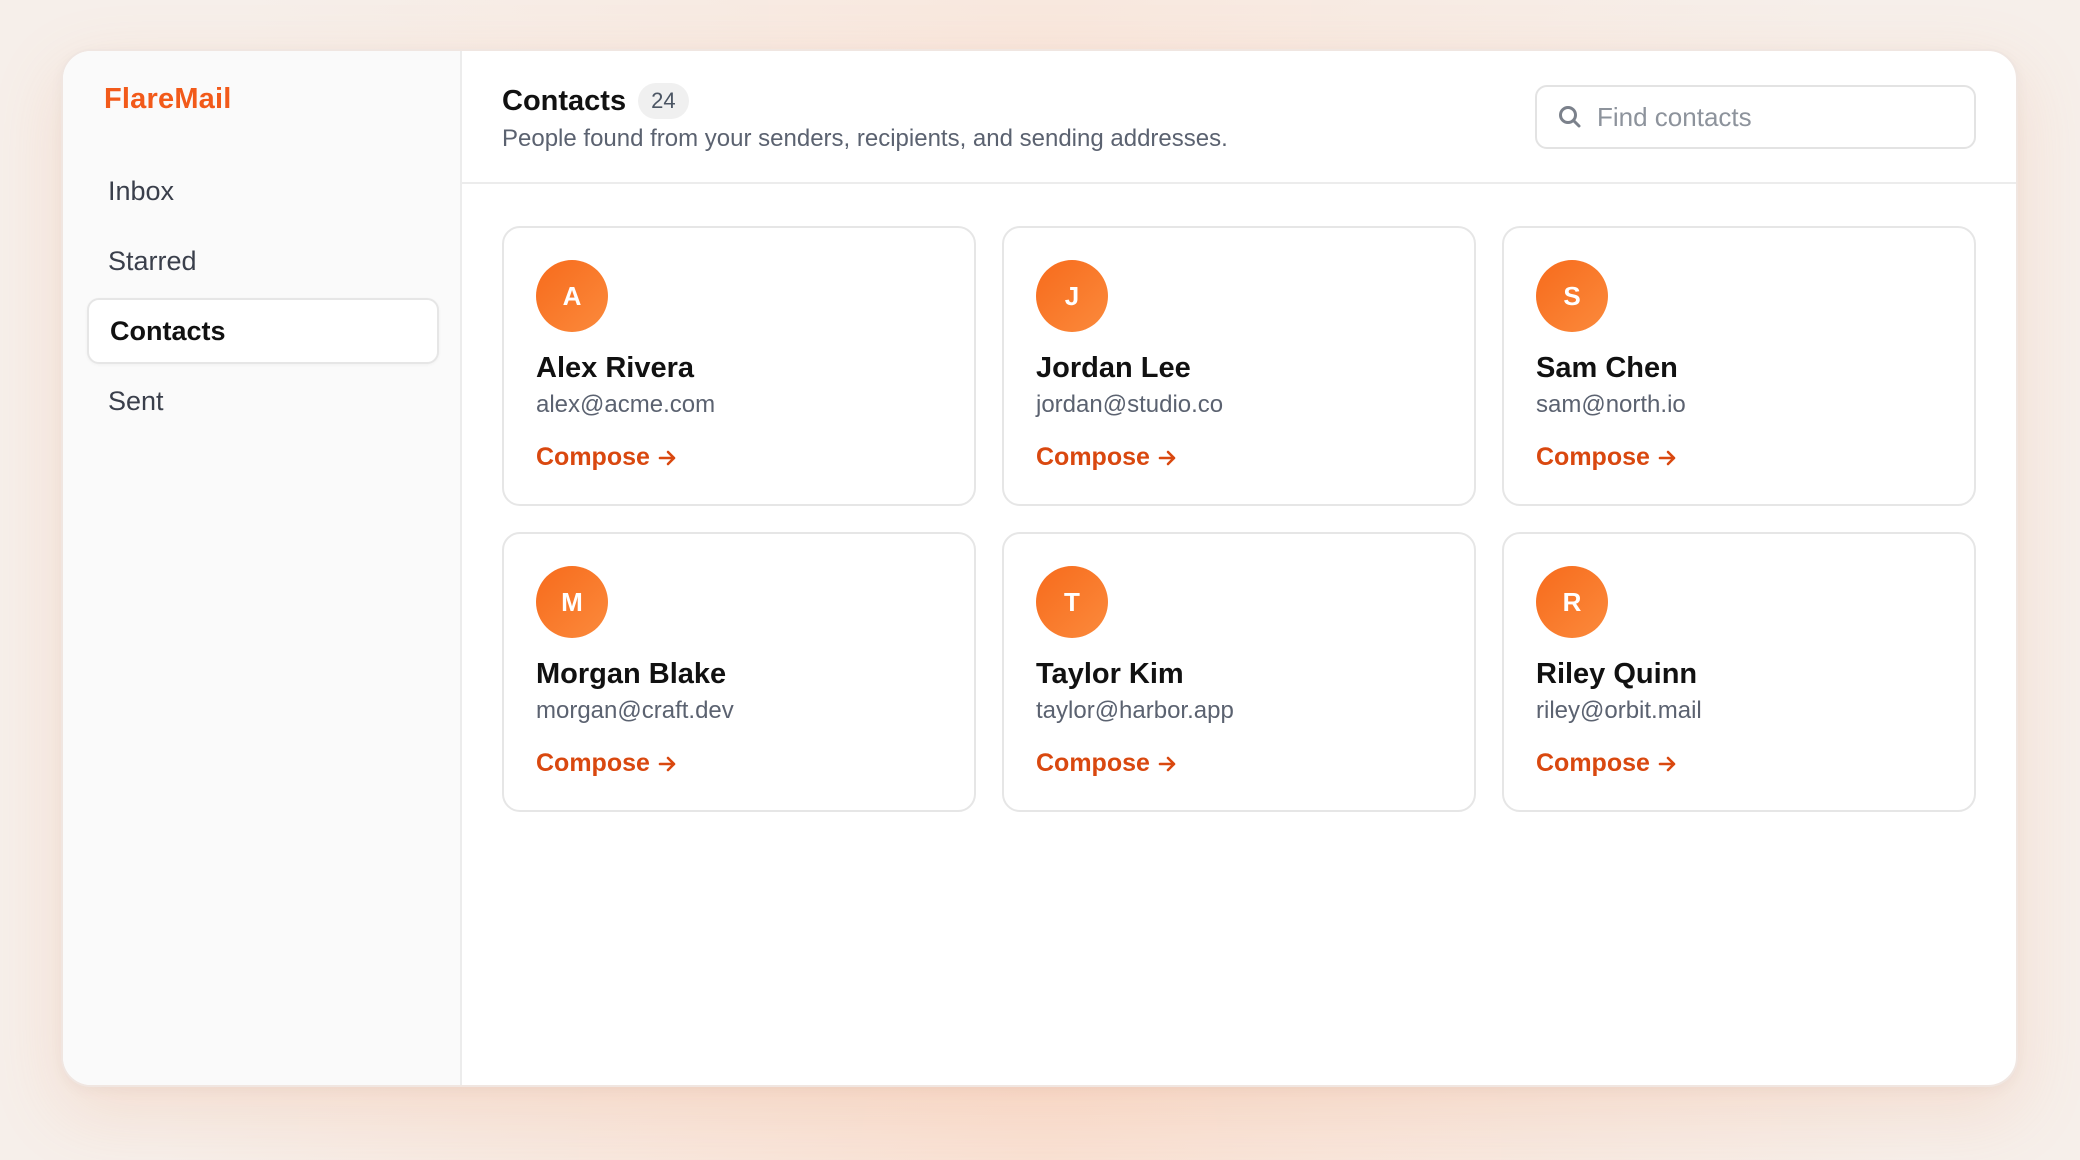  Describe the element at coordinates (635, 710) in the screenshot. I see `contact-email: morgan@craft.dev` at that location.